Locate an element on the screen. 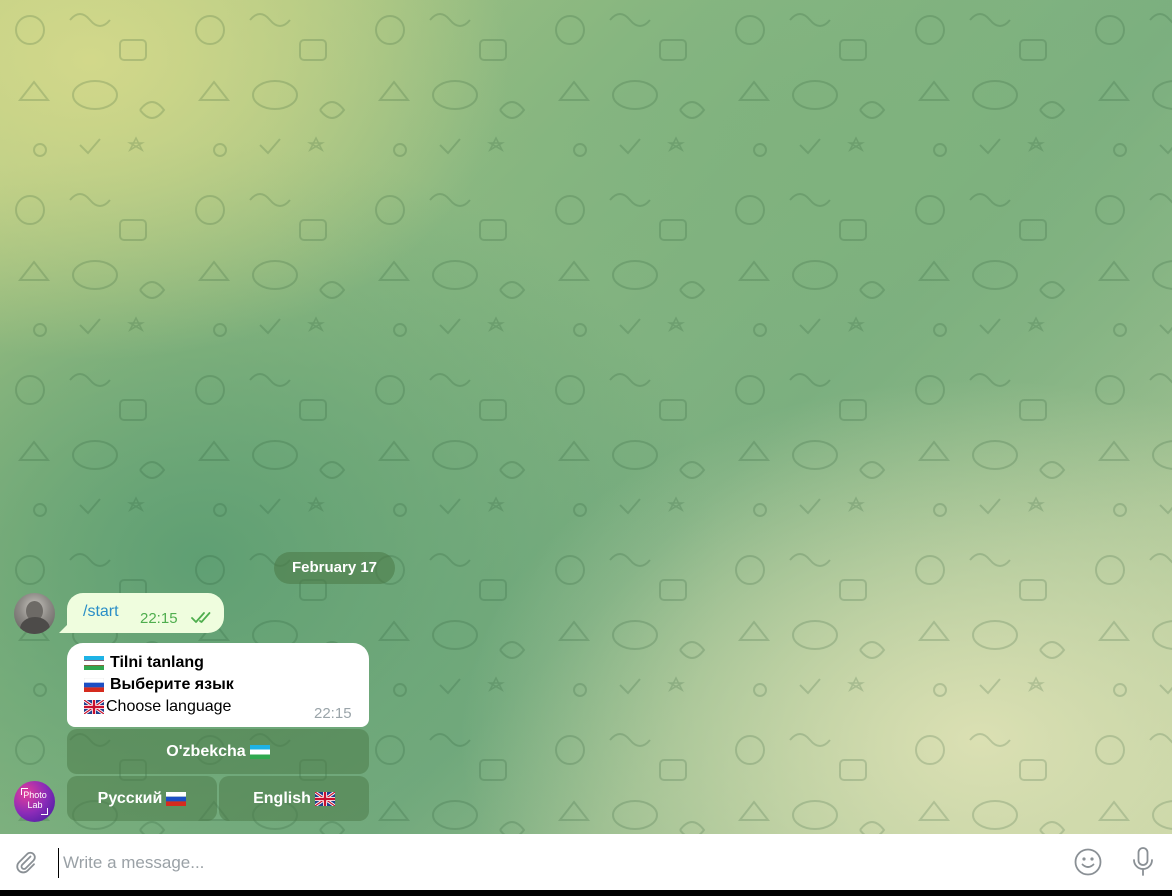 This screenshot has height=896, width=1172. english-language-button: English is located at coordinates (294, 798).